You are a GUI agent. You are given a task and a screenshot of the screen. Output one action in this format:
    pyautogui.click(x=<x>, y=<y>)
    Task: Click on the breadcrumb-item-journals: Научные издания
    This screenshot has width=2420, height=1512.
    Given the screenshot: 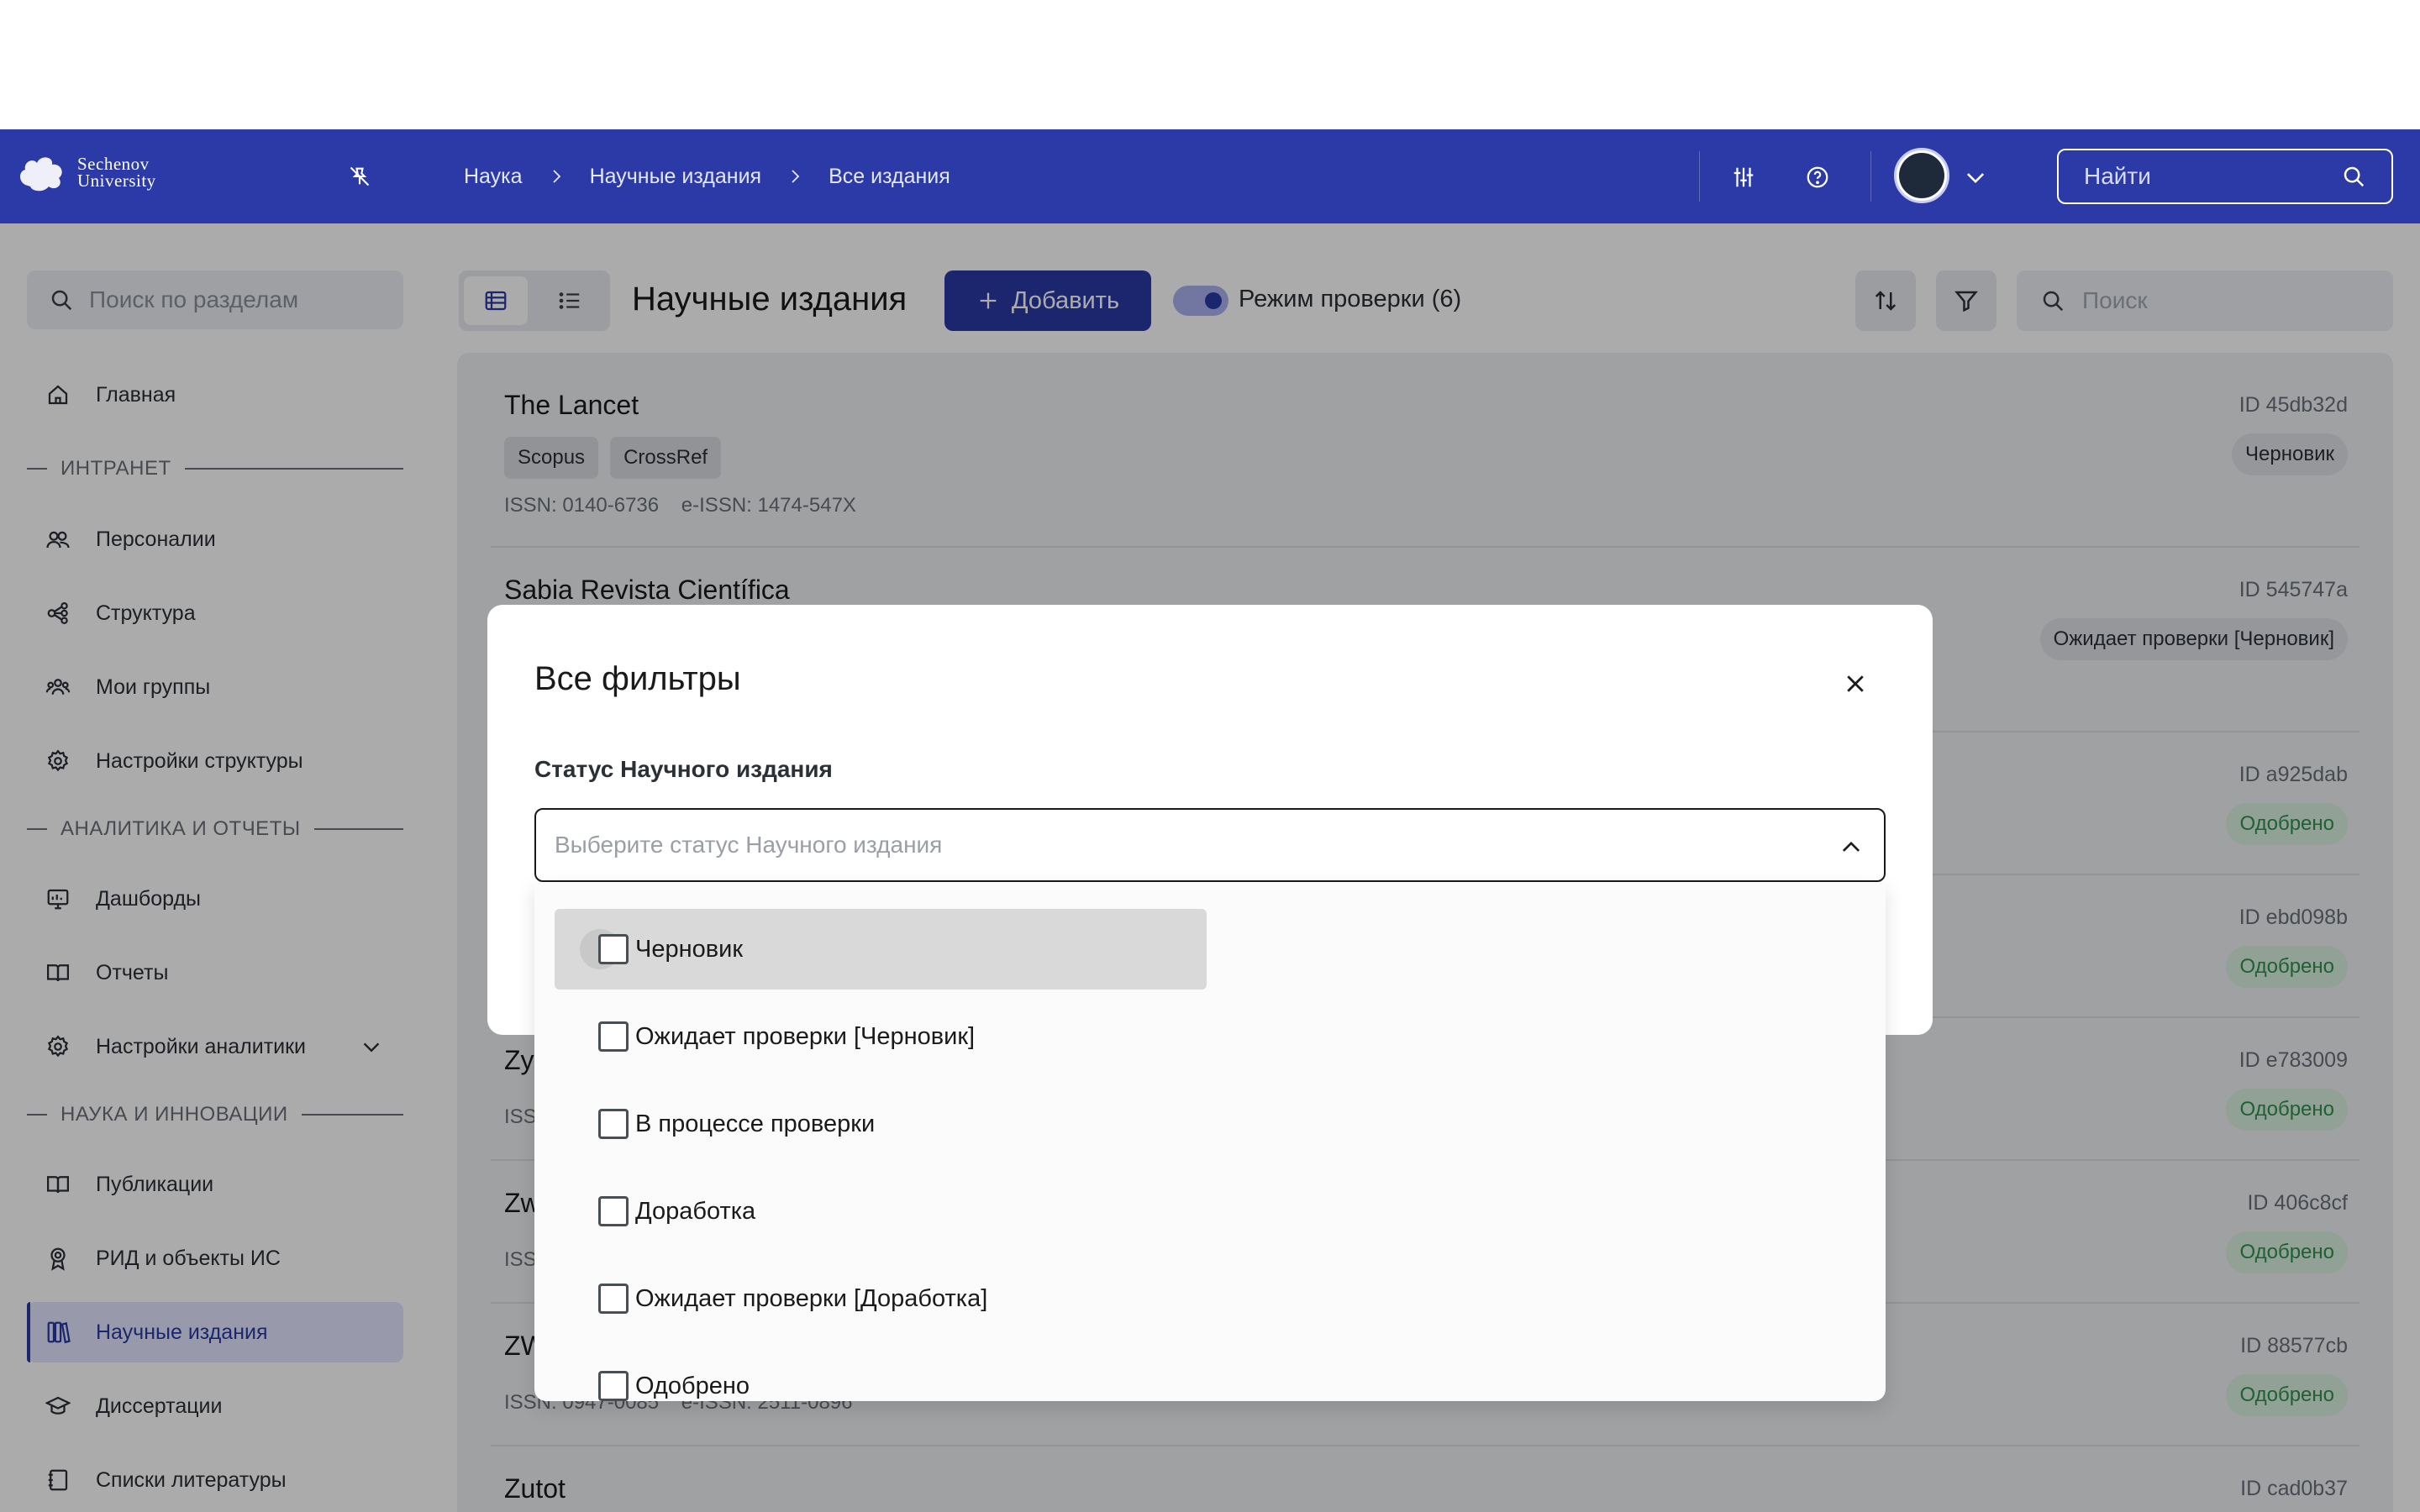 What is the action you would take?
    pyautogui.click(x=676, y=177)
    